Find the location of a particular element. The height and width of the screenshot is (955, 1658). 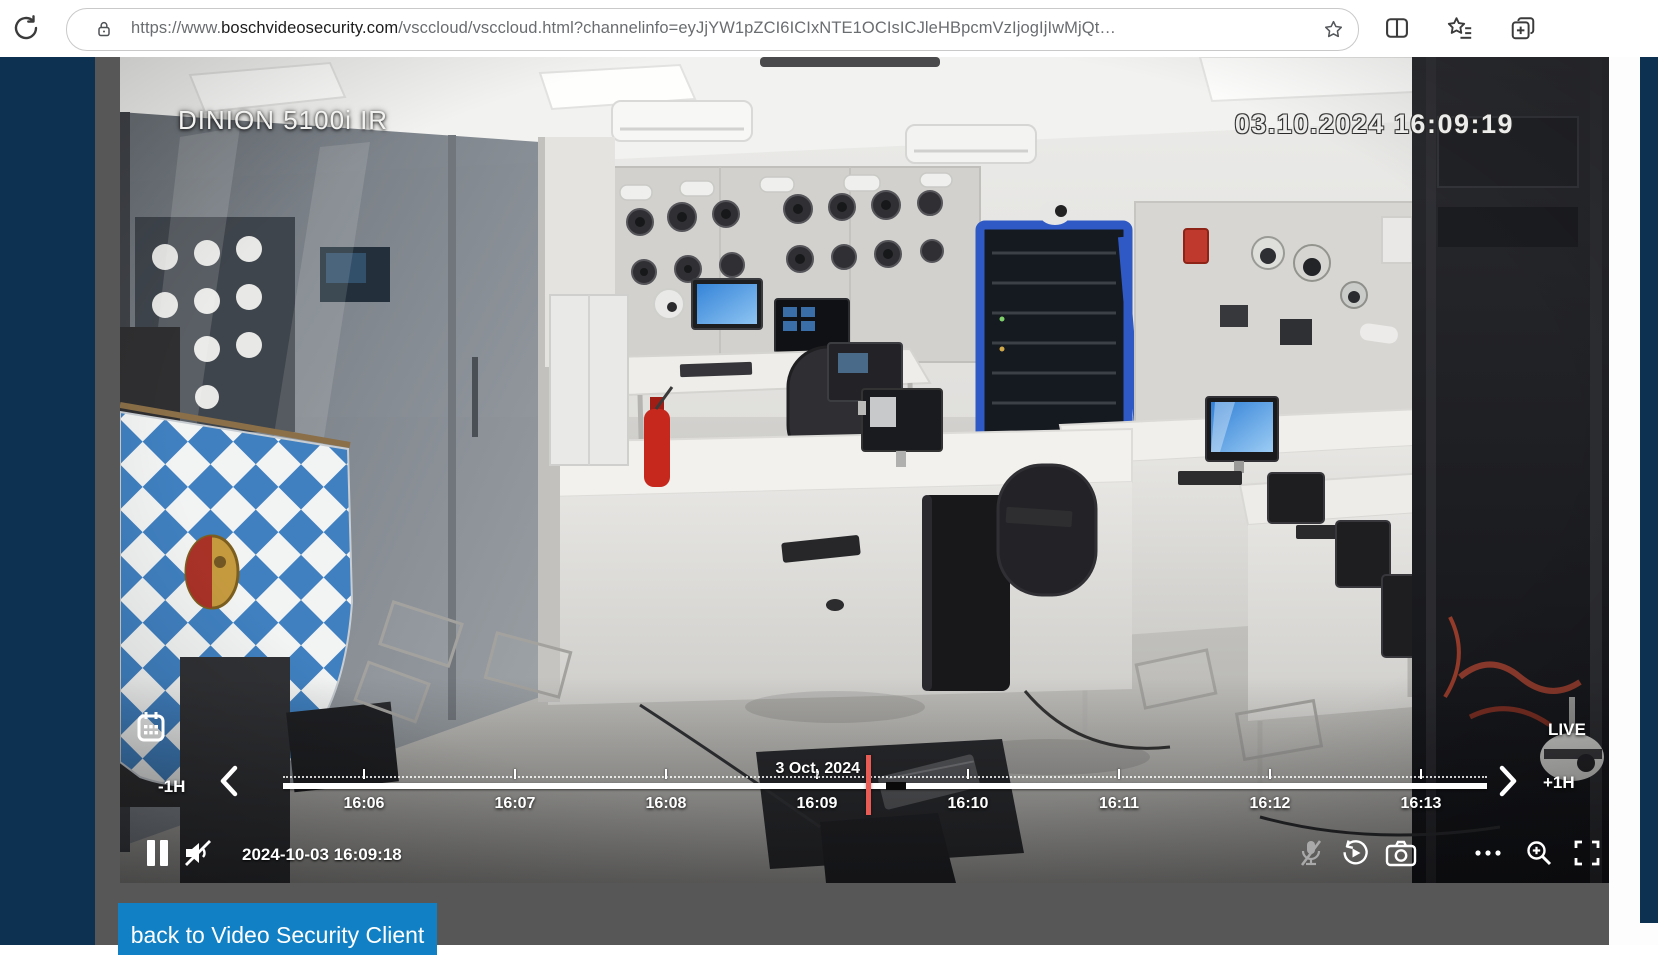

playback-time-label: 2024-10-03 16:09:18 is located at coordinates (322, 854).